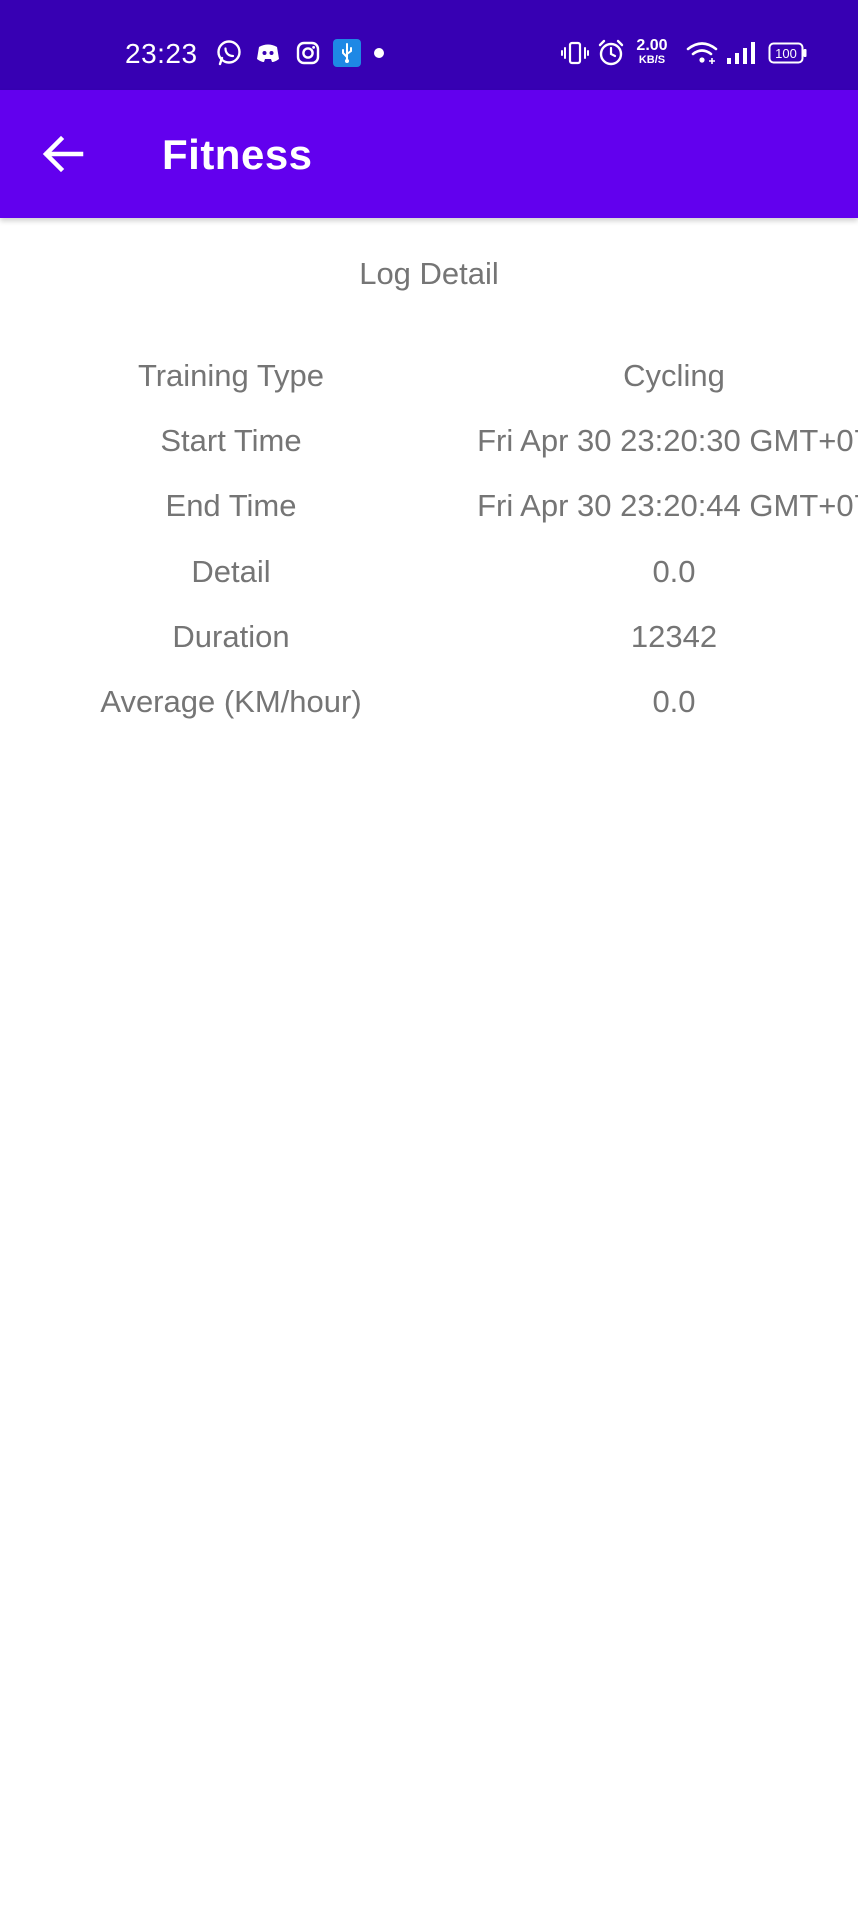 The width and height of the screenshot is (858, 1907). I want to click on duration-value: 12342, so click(674, 636).